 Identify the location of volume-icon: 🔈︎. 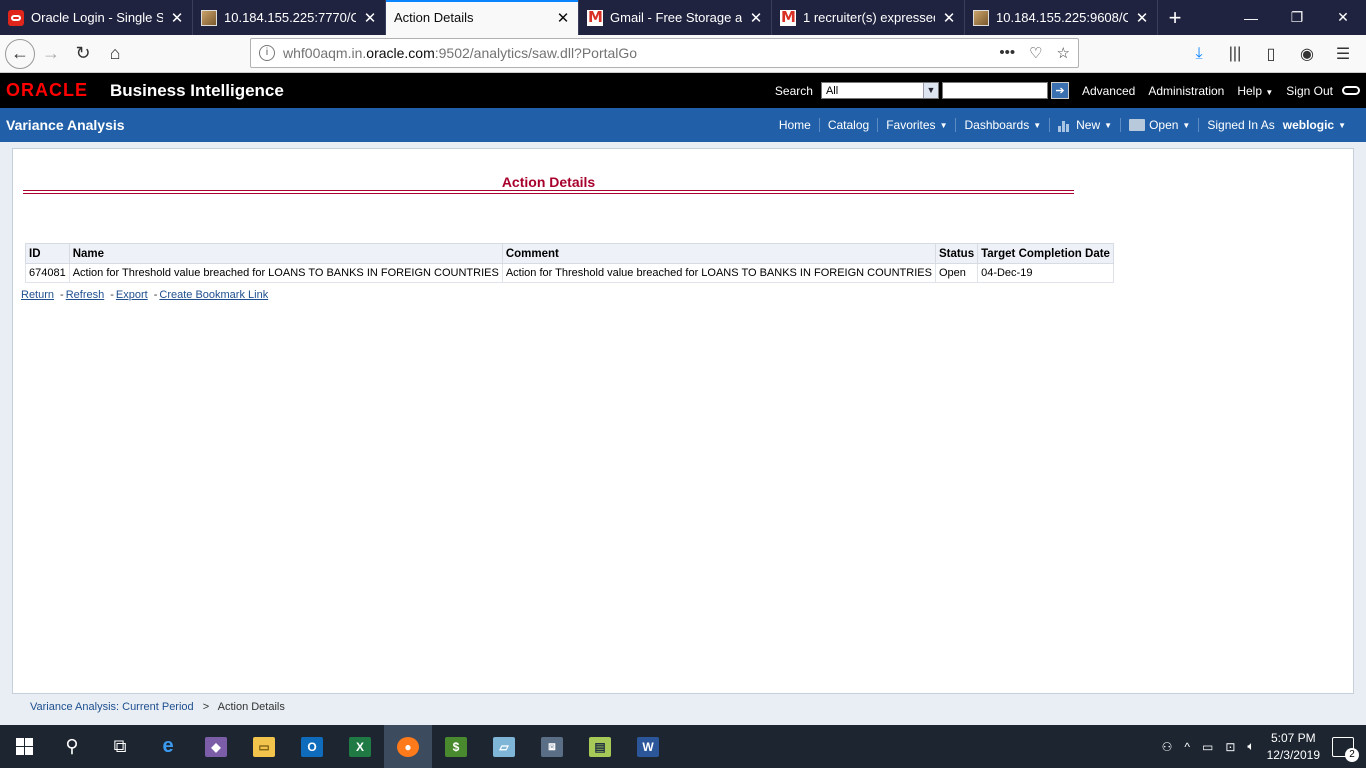
(1250, 746).